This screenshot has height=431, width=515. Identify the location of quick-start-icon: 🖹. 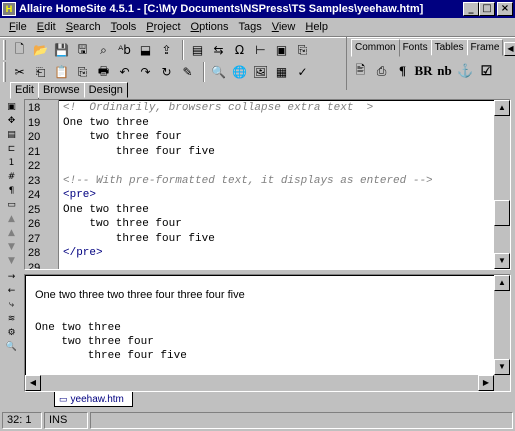
(360, 71).